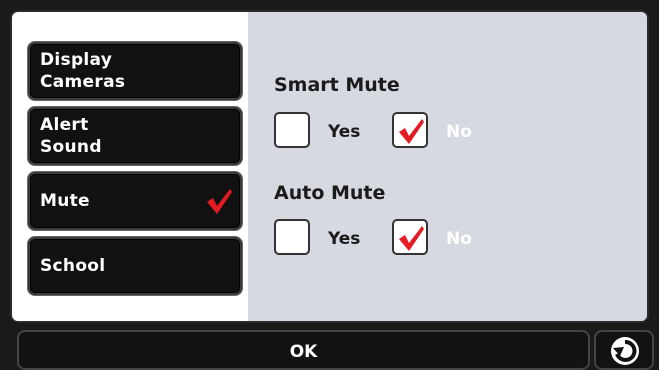  I want to click on menu-item-alert-sound: Alert Sound, so click(135, 136).